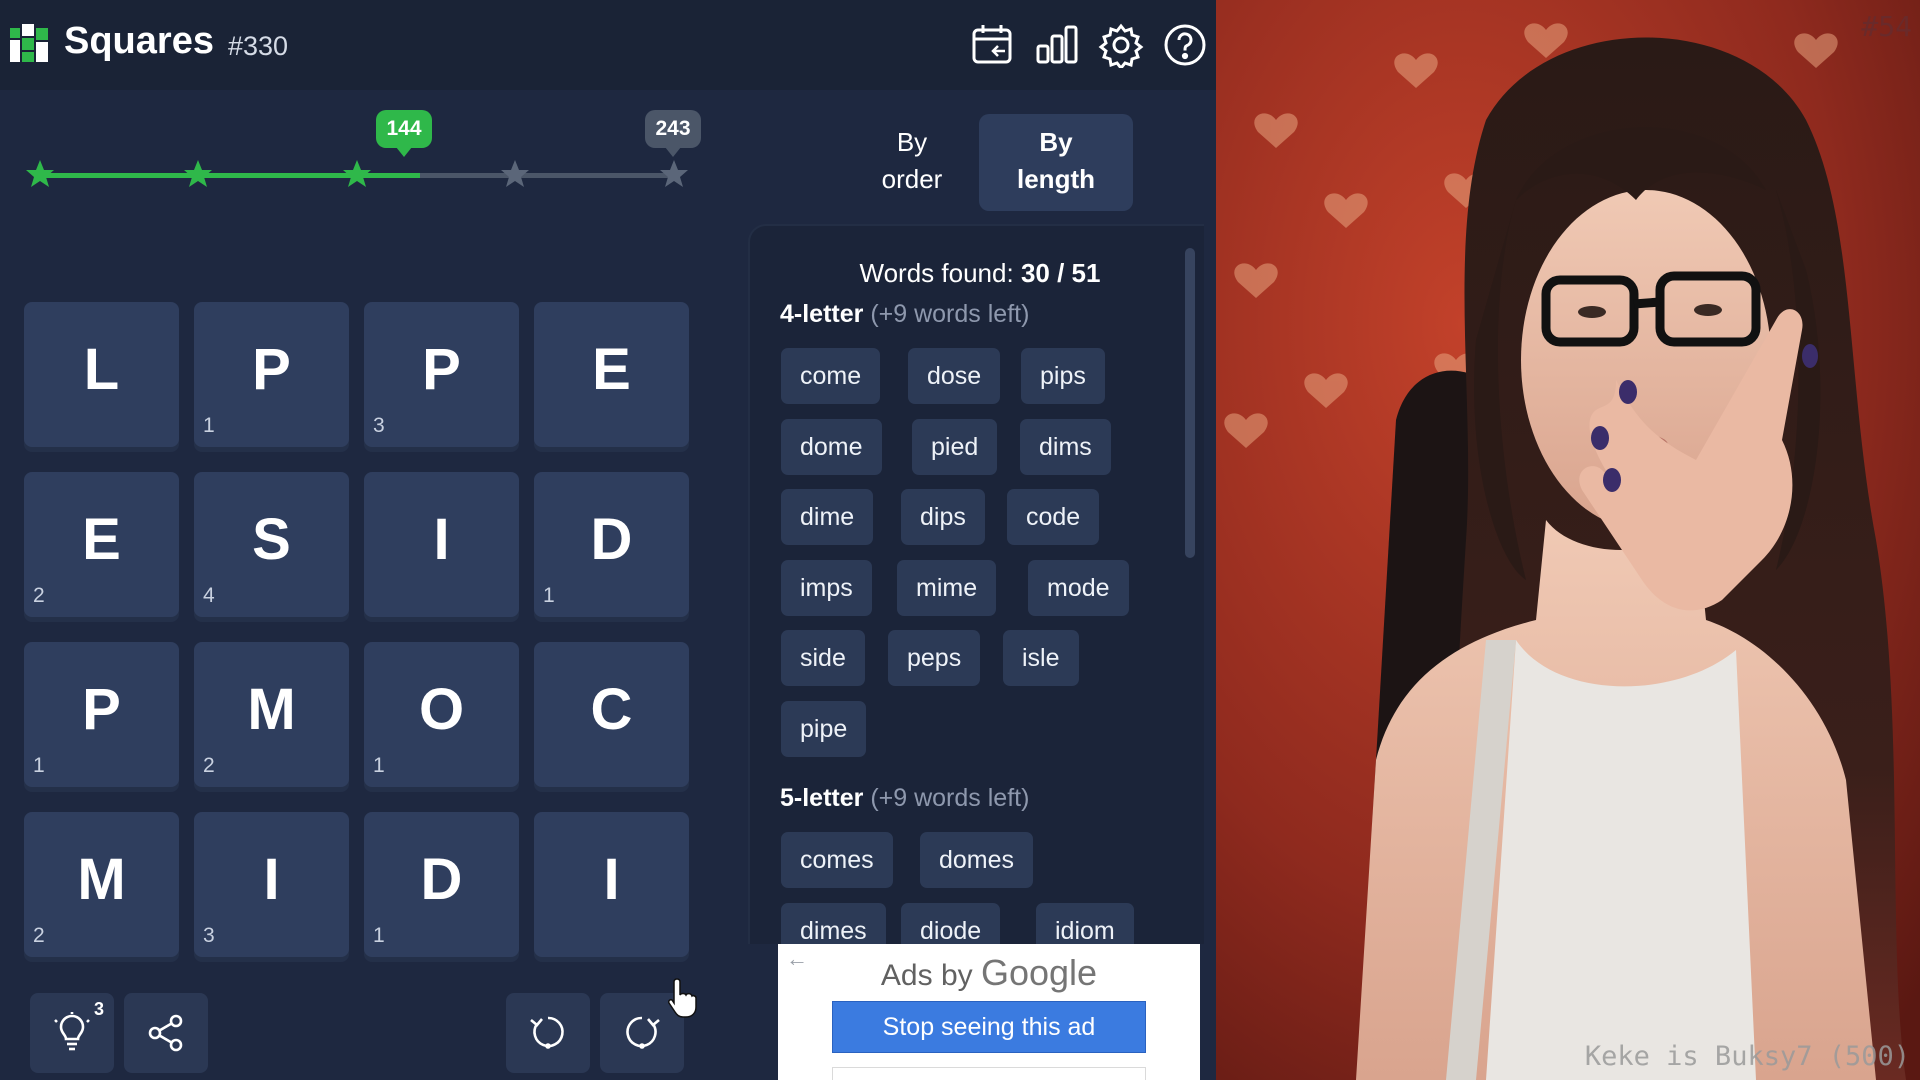 This screenshot has width=1920, height=1080. I want to click on word-chip: mime, so click(947, 588).